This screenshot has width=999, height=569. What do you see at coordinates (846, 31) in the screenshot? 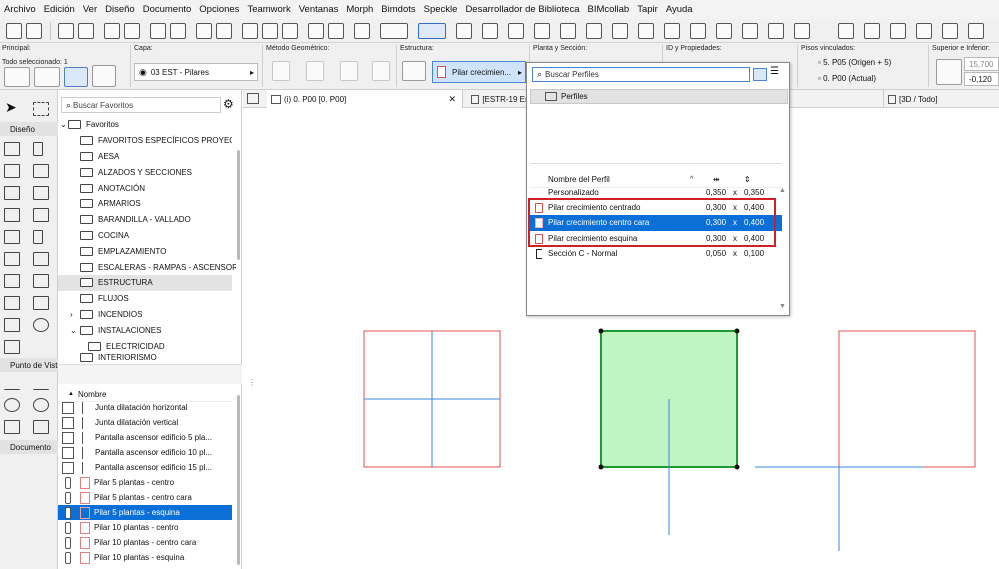
I see `building-materials-icon` at bounding box center [846, 31].